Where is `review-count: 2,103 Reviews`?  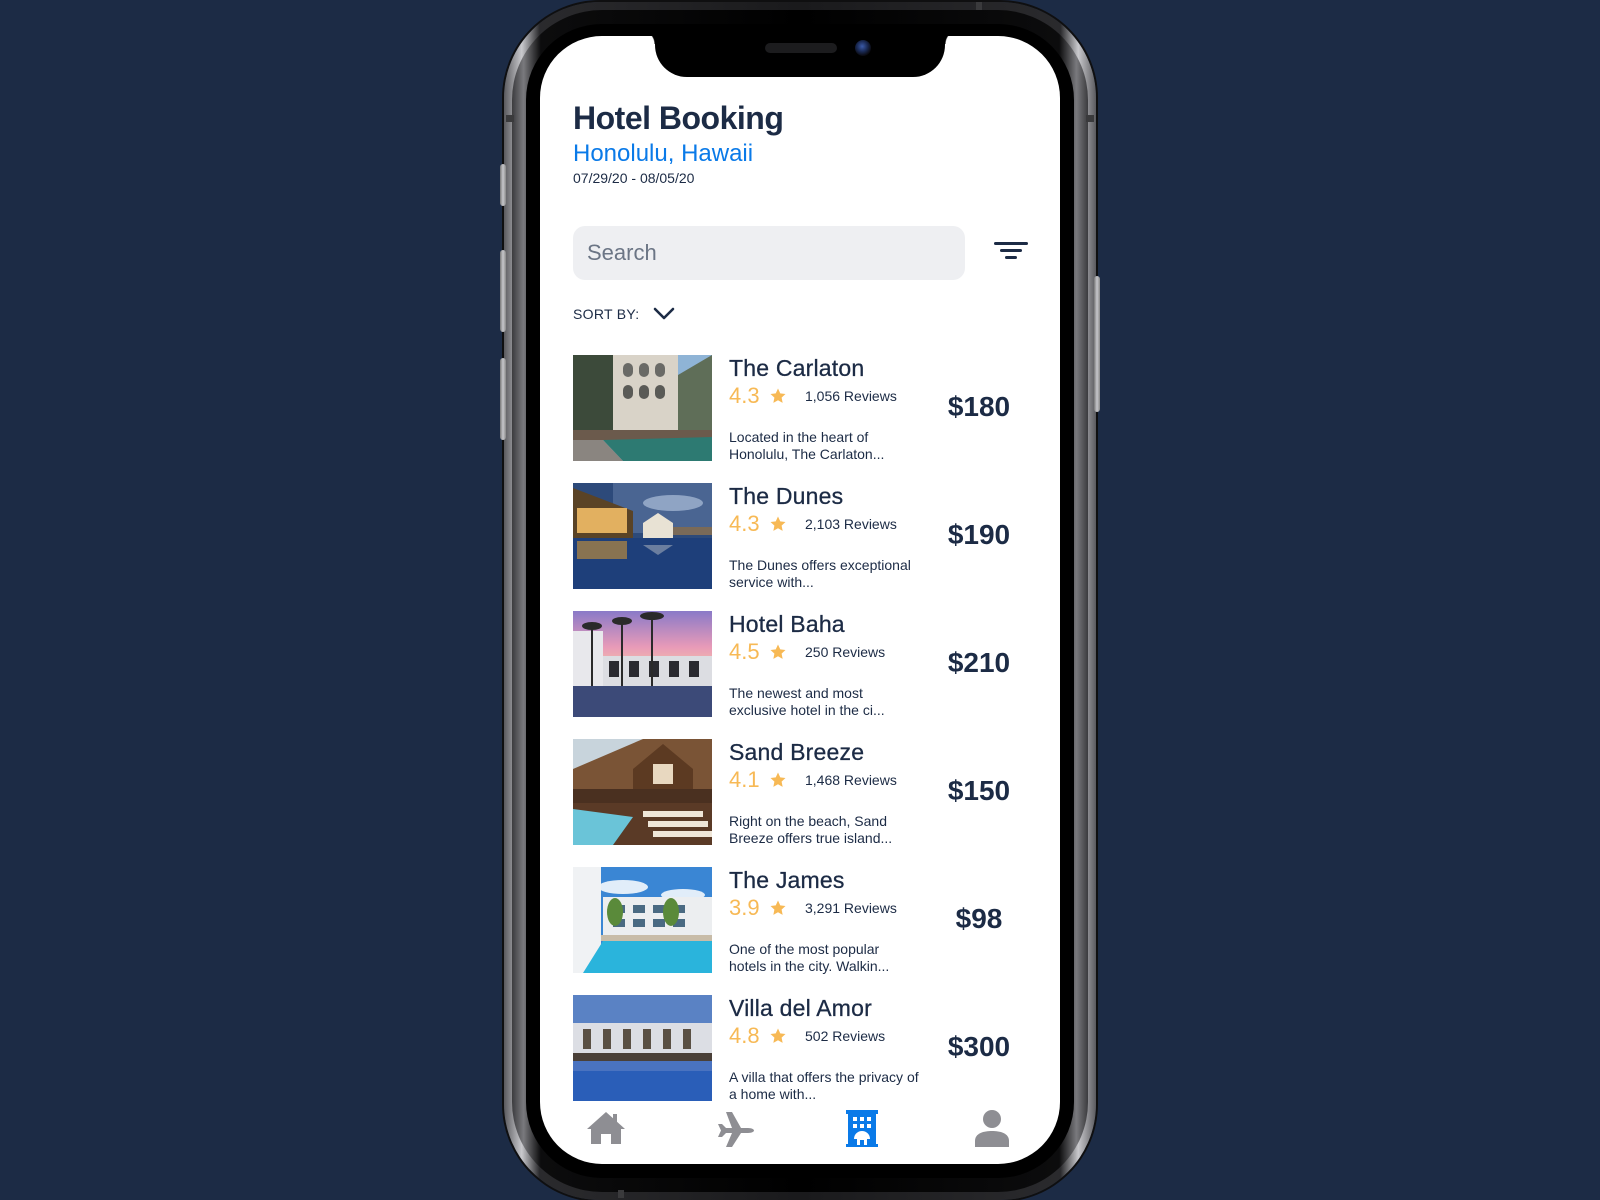
review-count: 2,103 Reviews is located at coordinates (851, 524).